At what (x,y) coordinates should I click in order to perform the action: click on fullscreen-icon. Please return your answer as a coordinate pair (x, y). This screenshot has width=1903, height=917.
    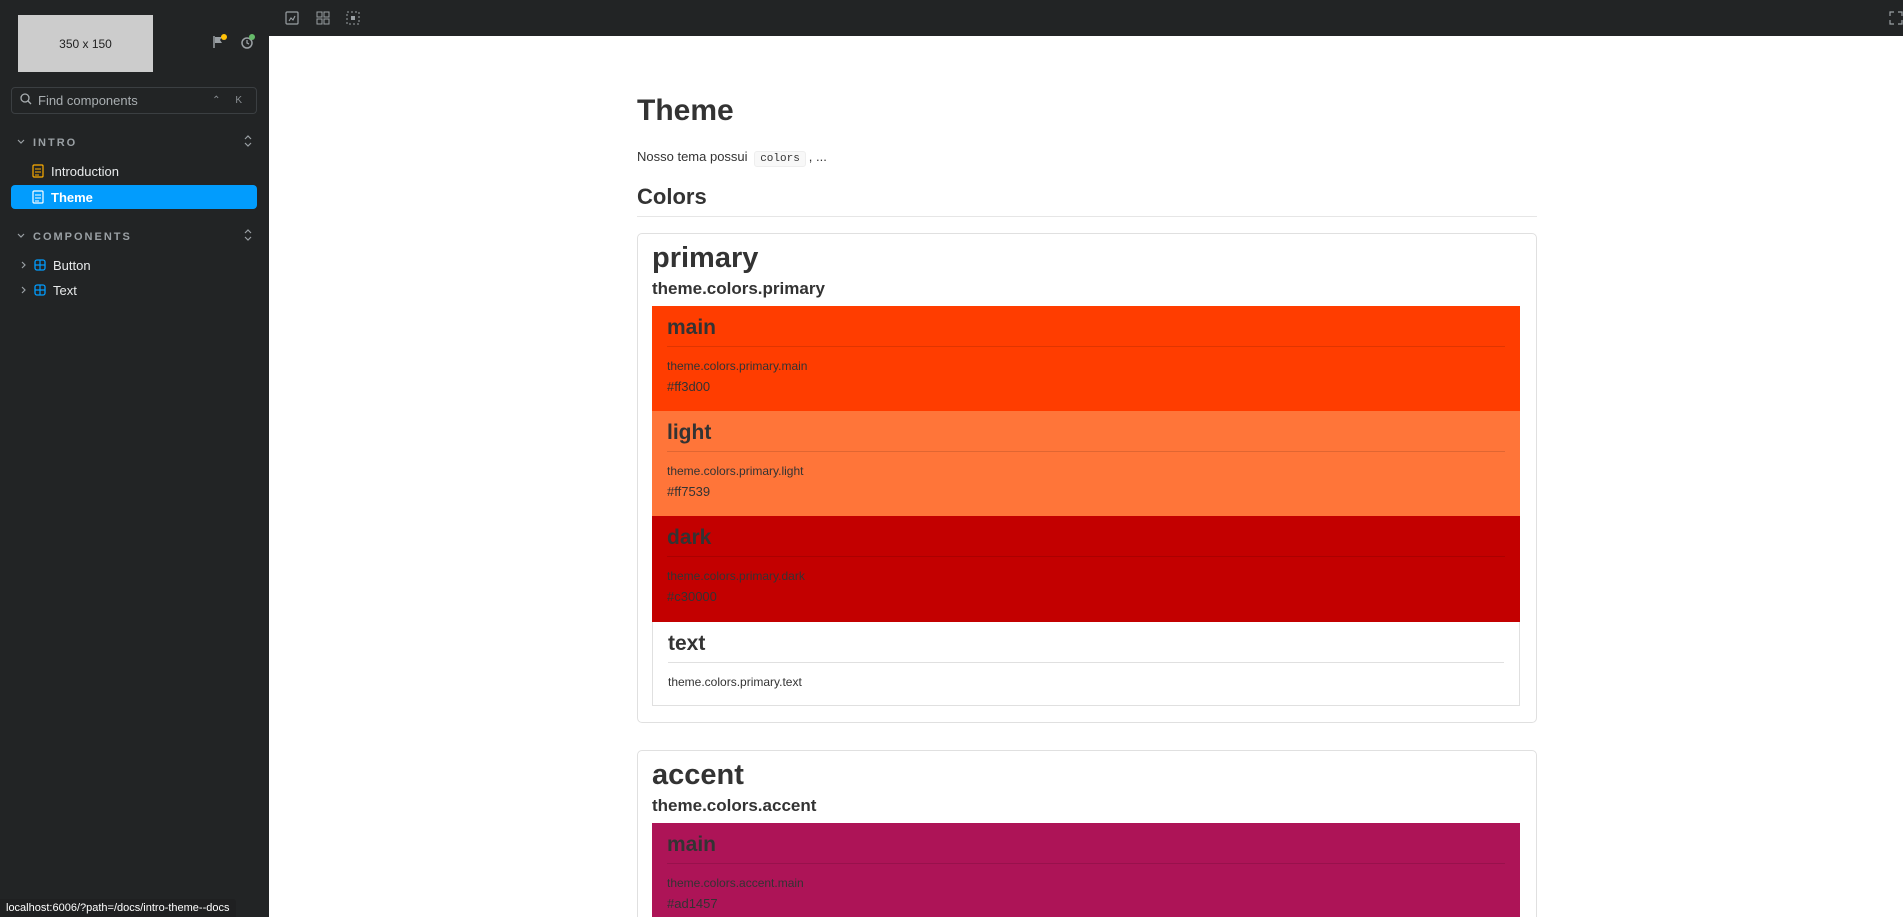
    Looking at the image, I should click on (1896, 18).